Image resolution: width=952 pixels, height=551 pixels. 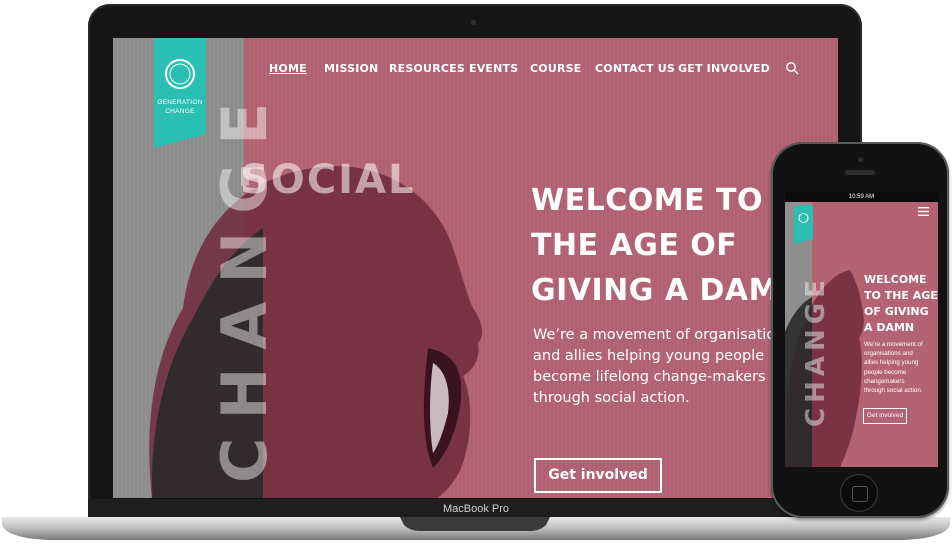 I want to click on menu-icon, so click(x=923, y=211).